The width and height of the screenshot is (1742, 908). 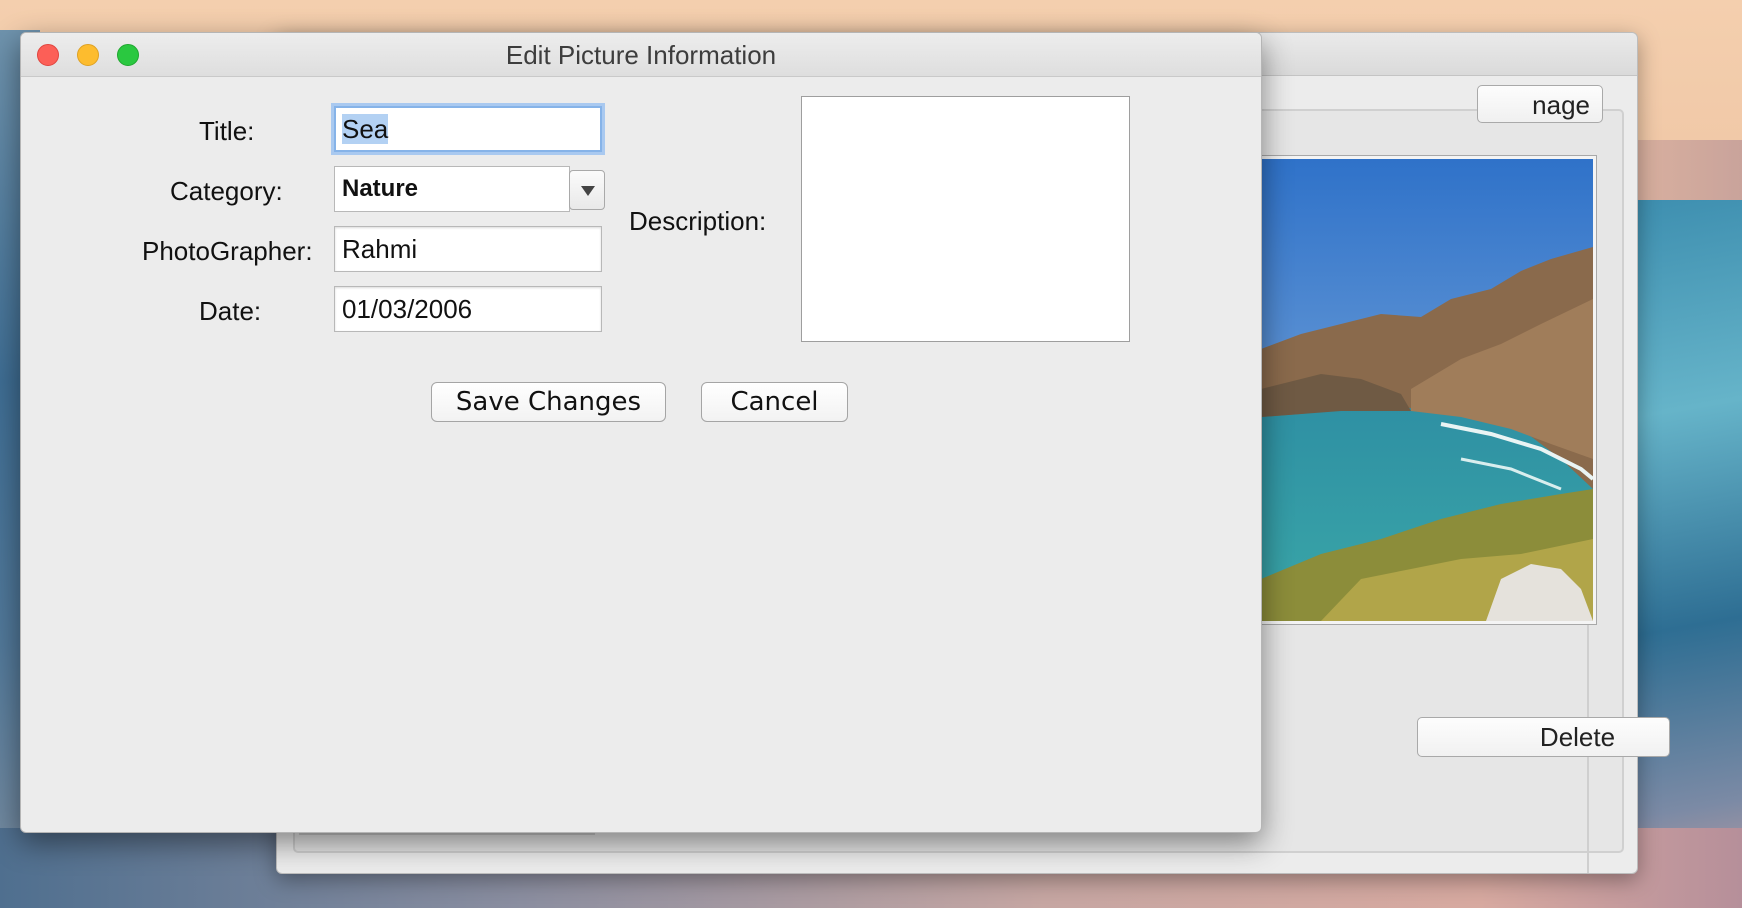 I want to click on dialog-titlebar: Edit Picture Information, so click(x=641, y=55).